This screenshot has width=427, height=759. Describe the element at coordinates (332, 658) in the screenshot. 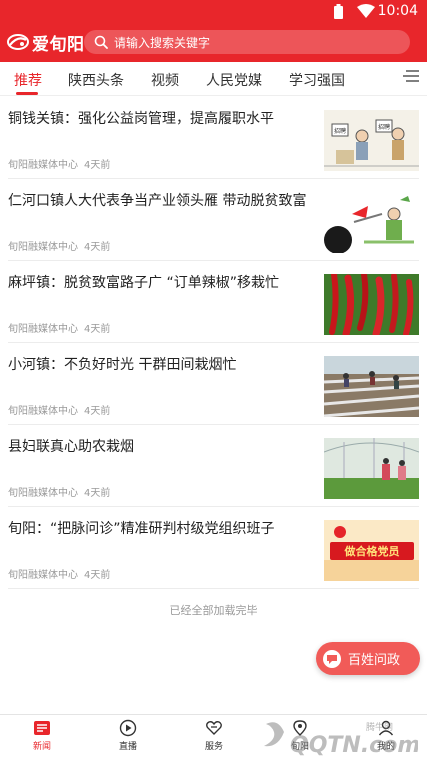

I see `chat-icon` at that location.